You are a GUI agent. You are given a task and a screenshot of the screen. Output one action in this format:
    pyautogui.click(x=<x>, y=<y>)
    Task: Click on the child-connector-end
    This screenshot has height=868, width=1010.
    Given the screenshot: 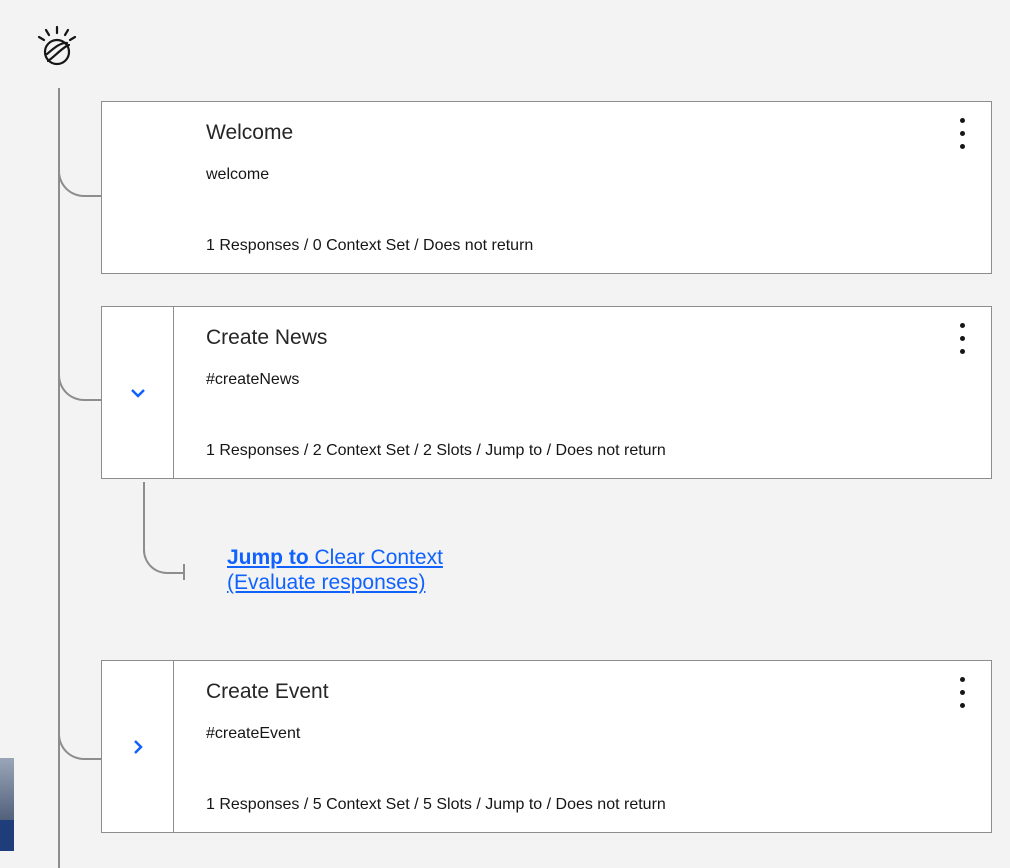 What is the action you would take?
    pyautogui.click(x=184, y=572)
    